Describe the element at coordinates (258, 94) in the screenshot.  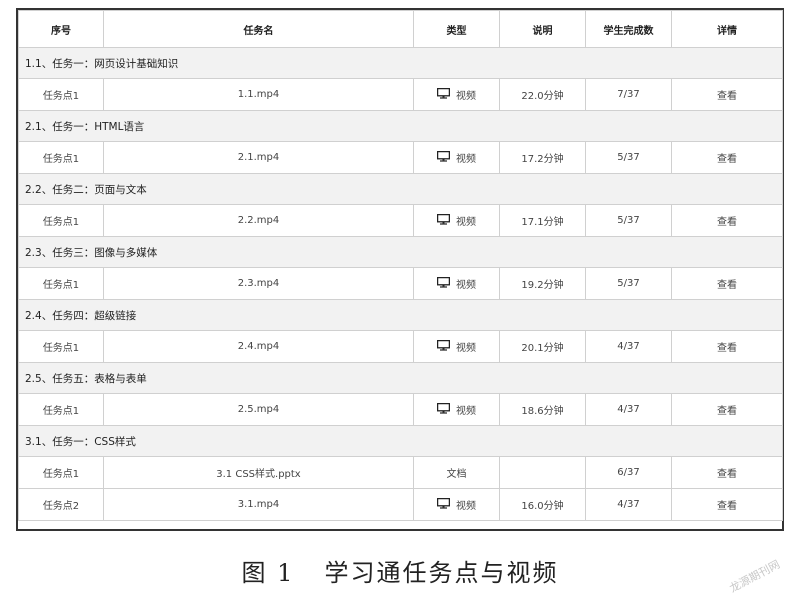
I see `task-name: 1.1.mp4` at that location.